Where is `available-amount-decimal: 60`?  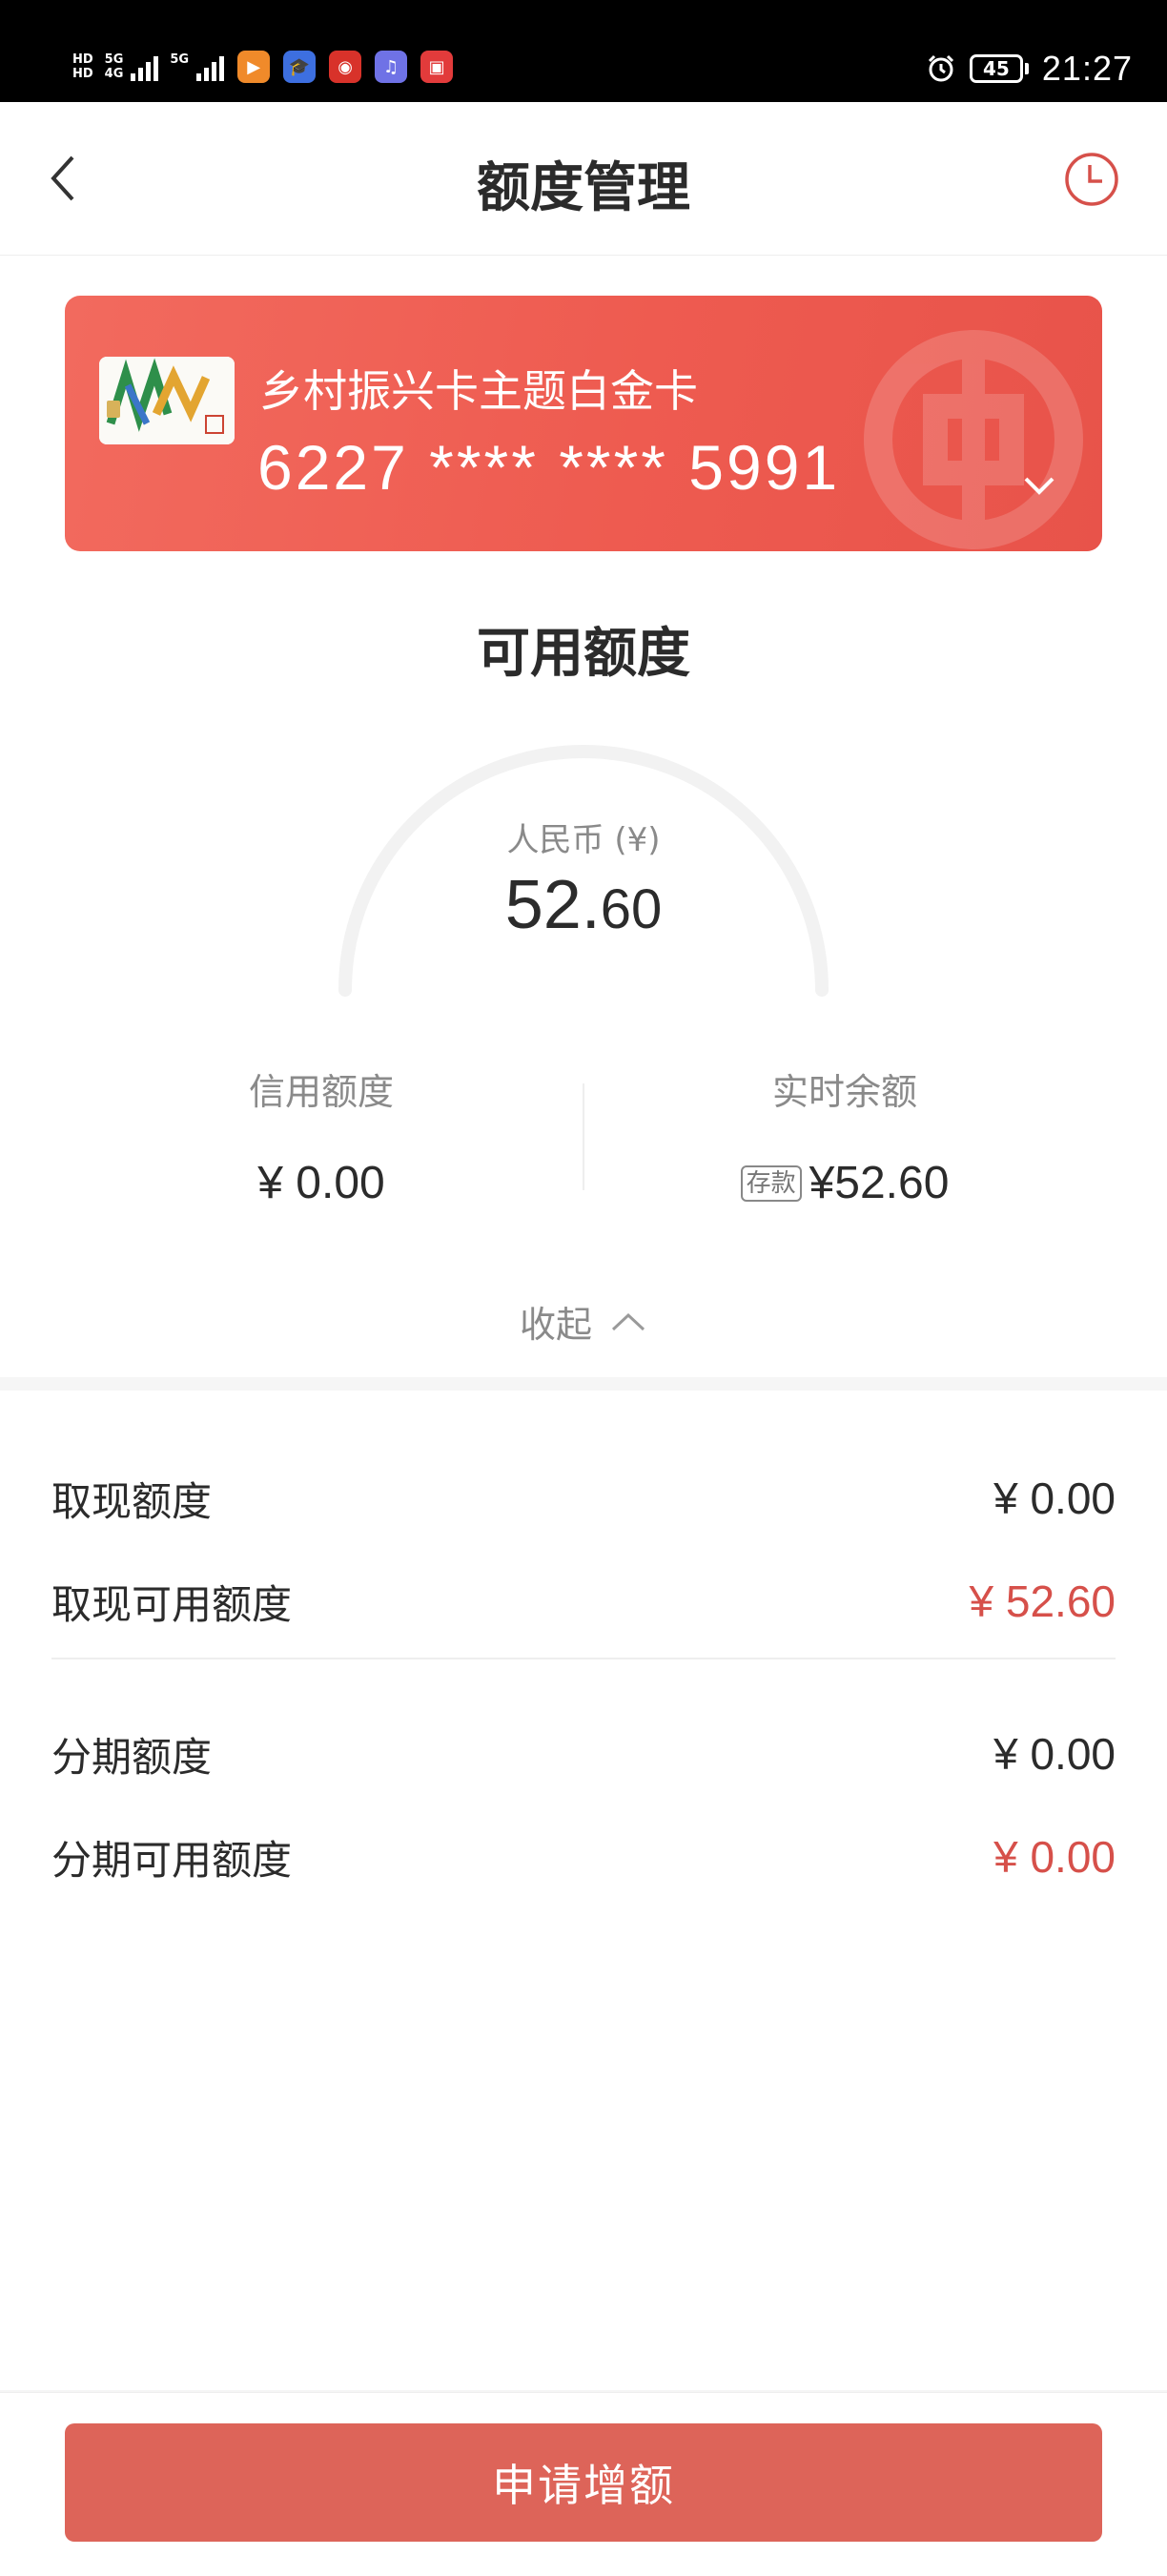
available-amount-decimal: 60 is located at coordinates (631, 909).